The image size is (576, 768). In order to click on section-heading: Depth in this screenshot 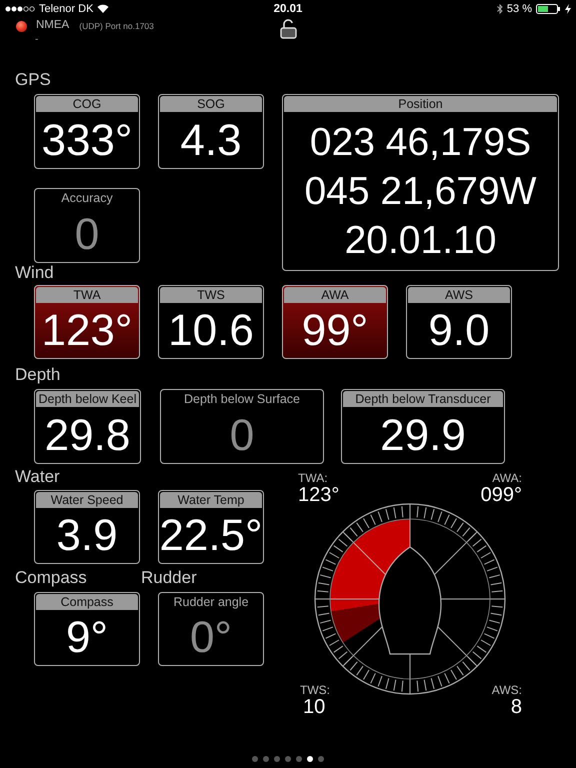, I will do `click(38, 374)`.